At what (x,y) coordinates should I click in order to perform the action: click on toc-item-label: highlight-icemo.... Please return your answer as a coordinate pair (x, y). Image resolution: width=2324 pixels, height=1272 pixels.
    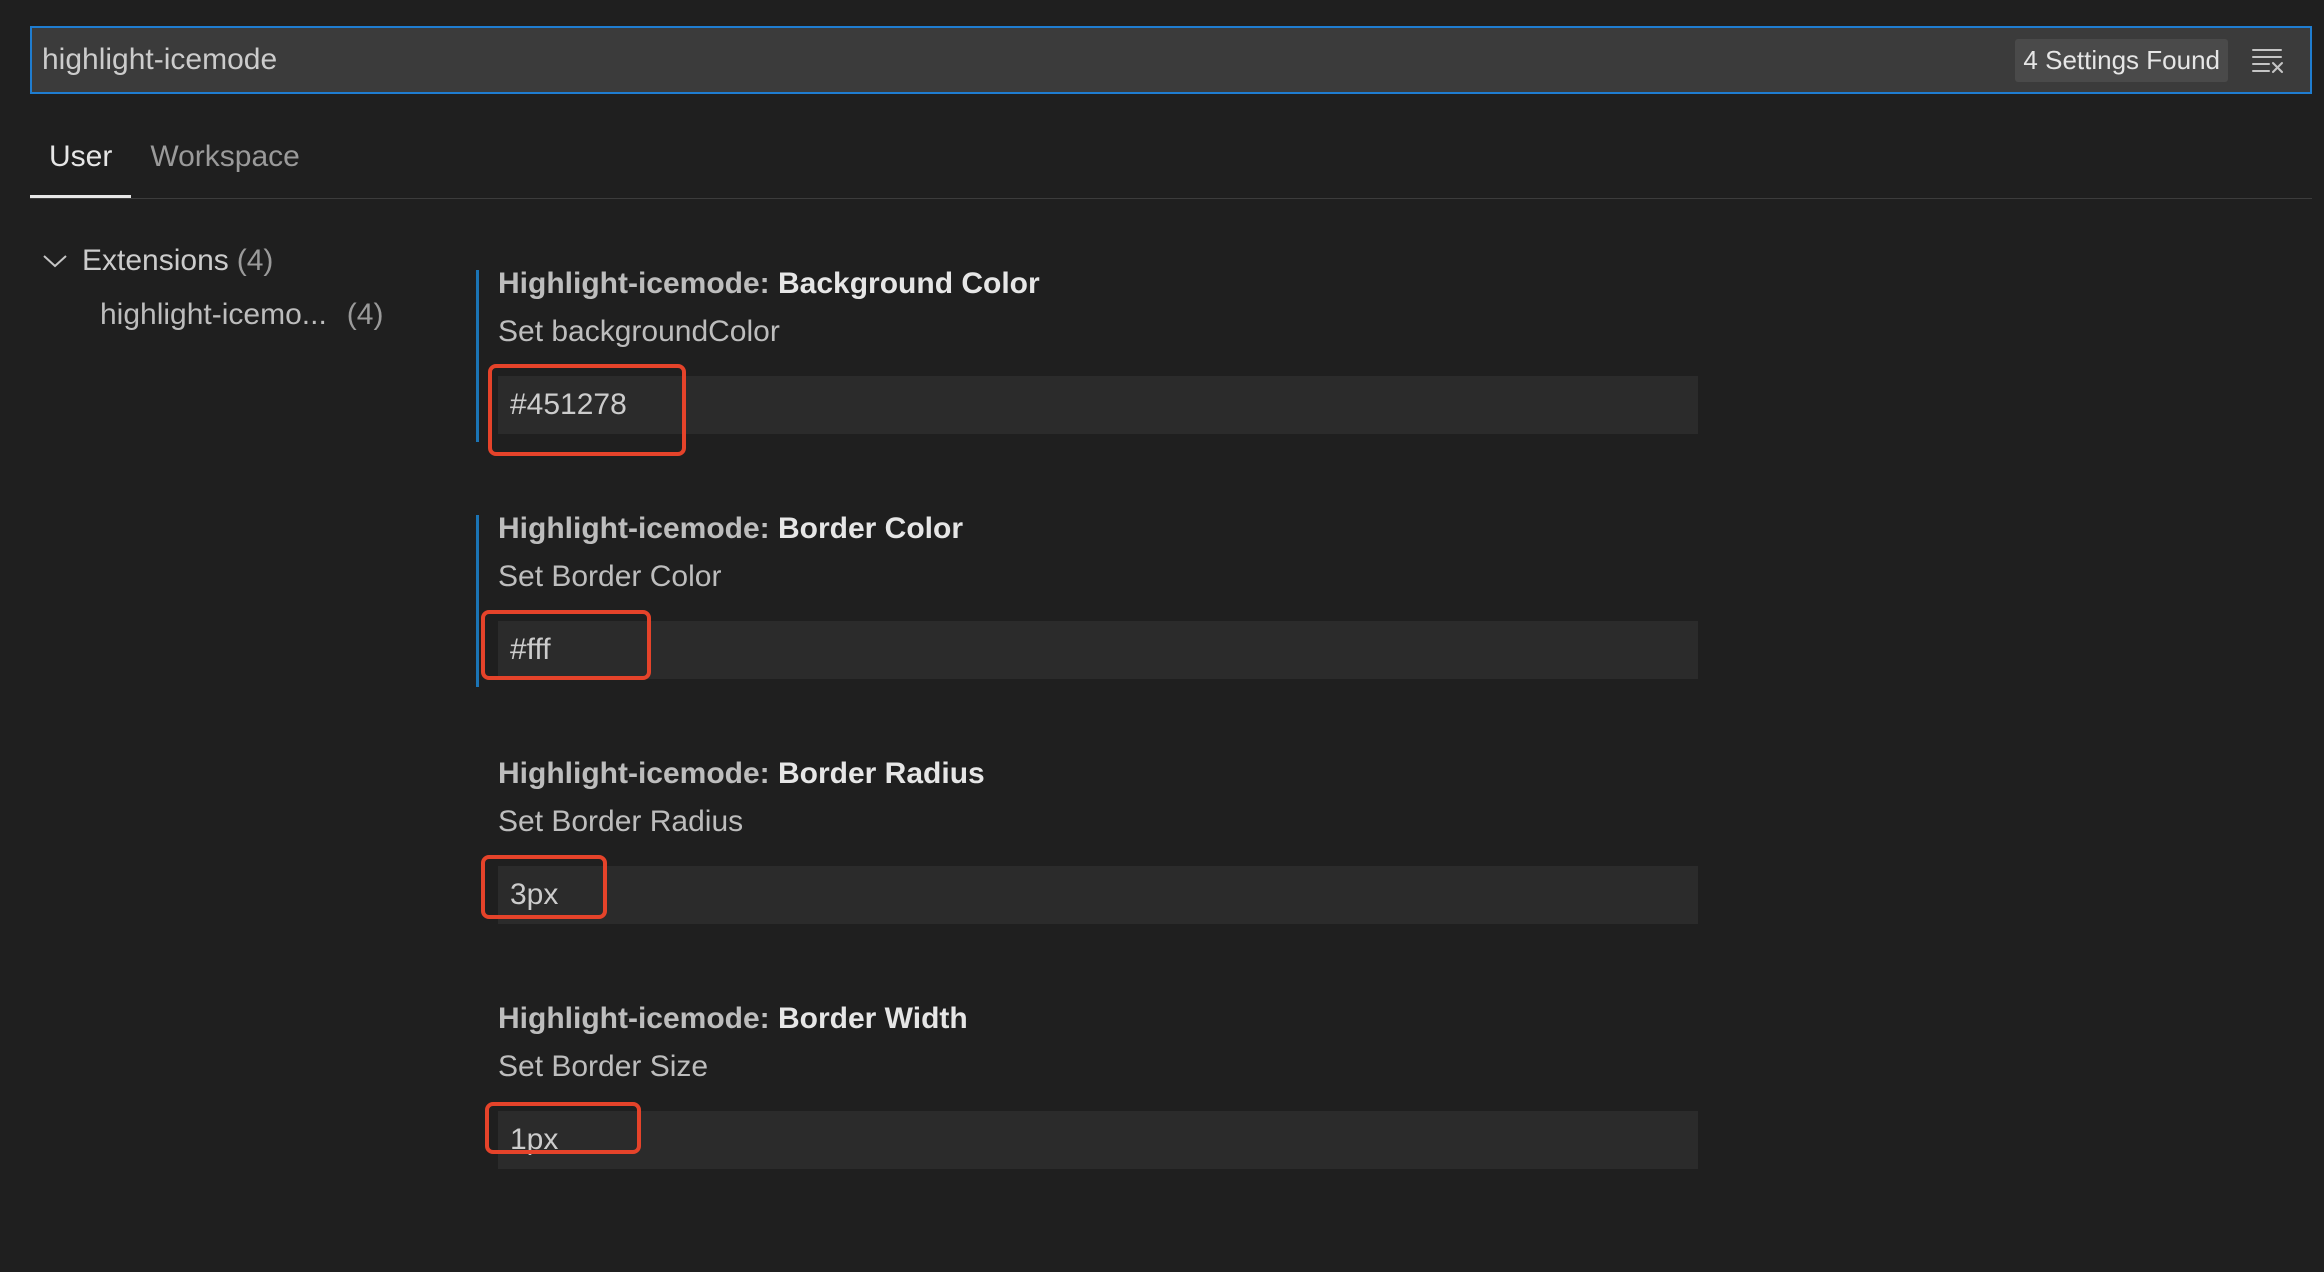
    Looking at the image, I should click on (213, 314).